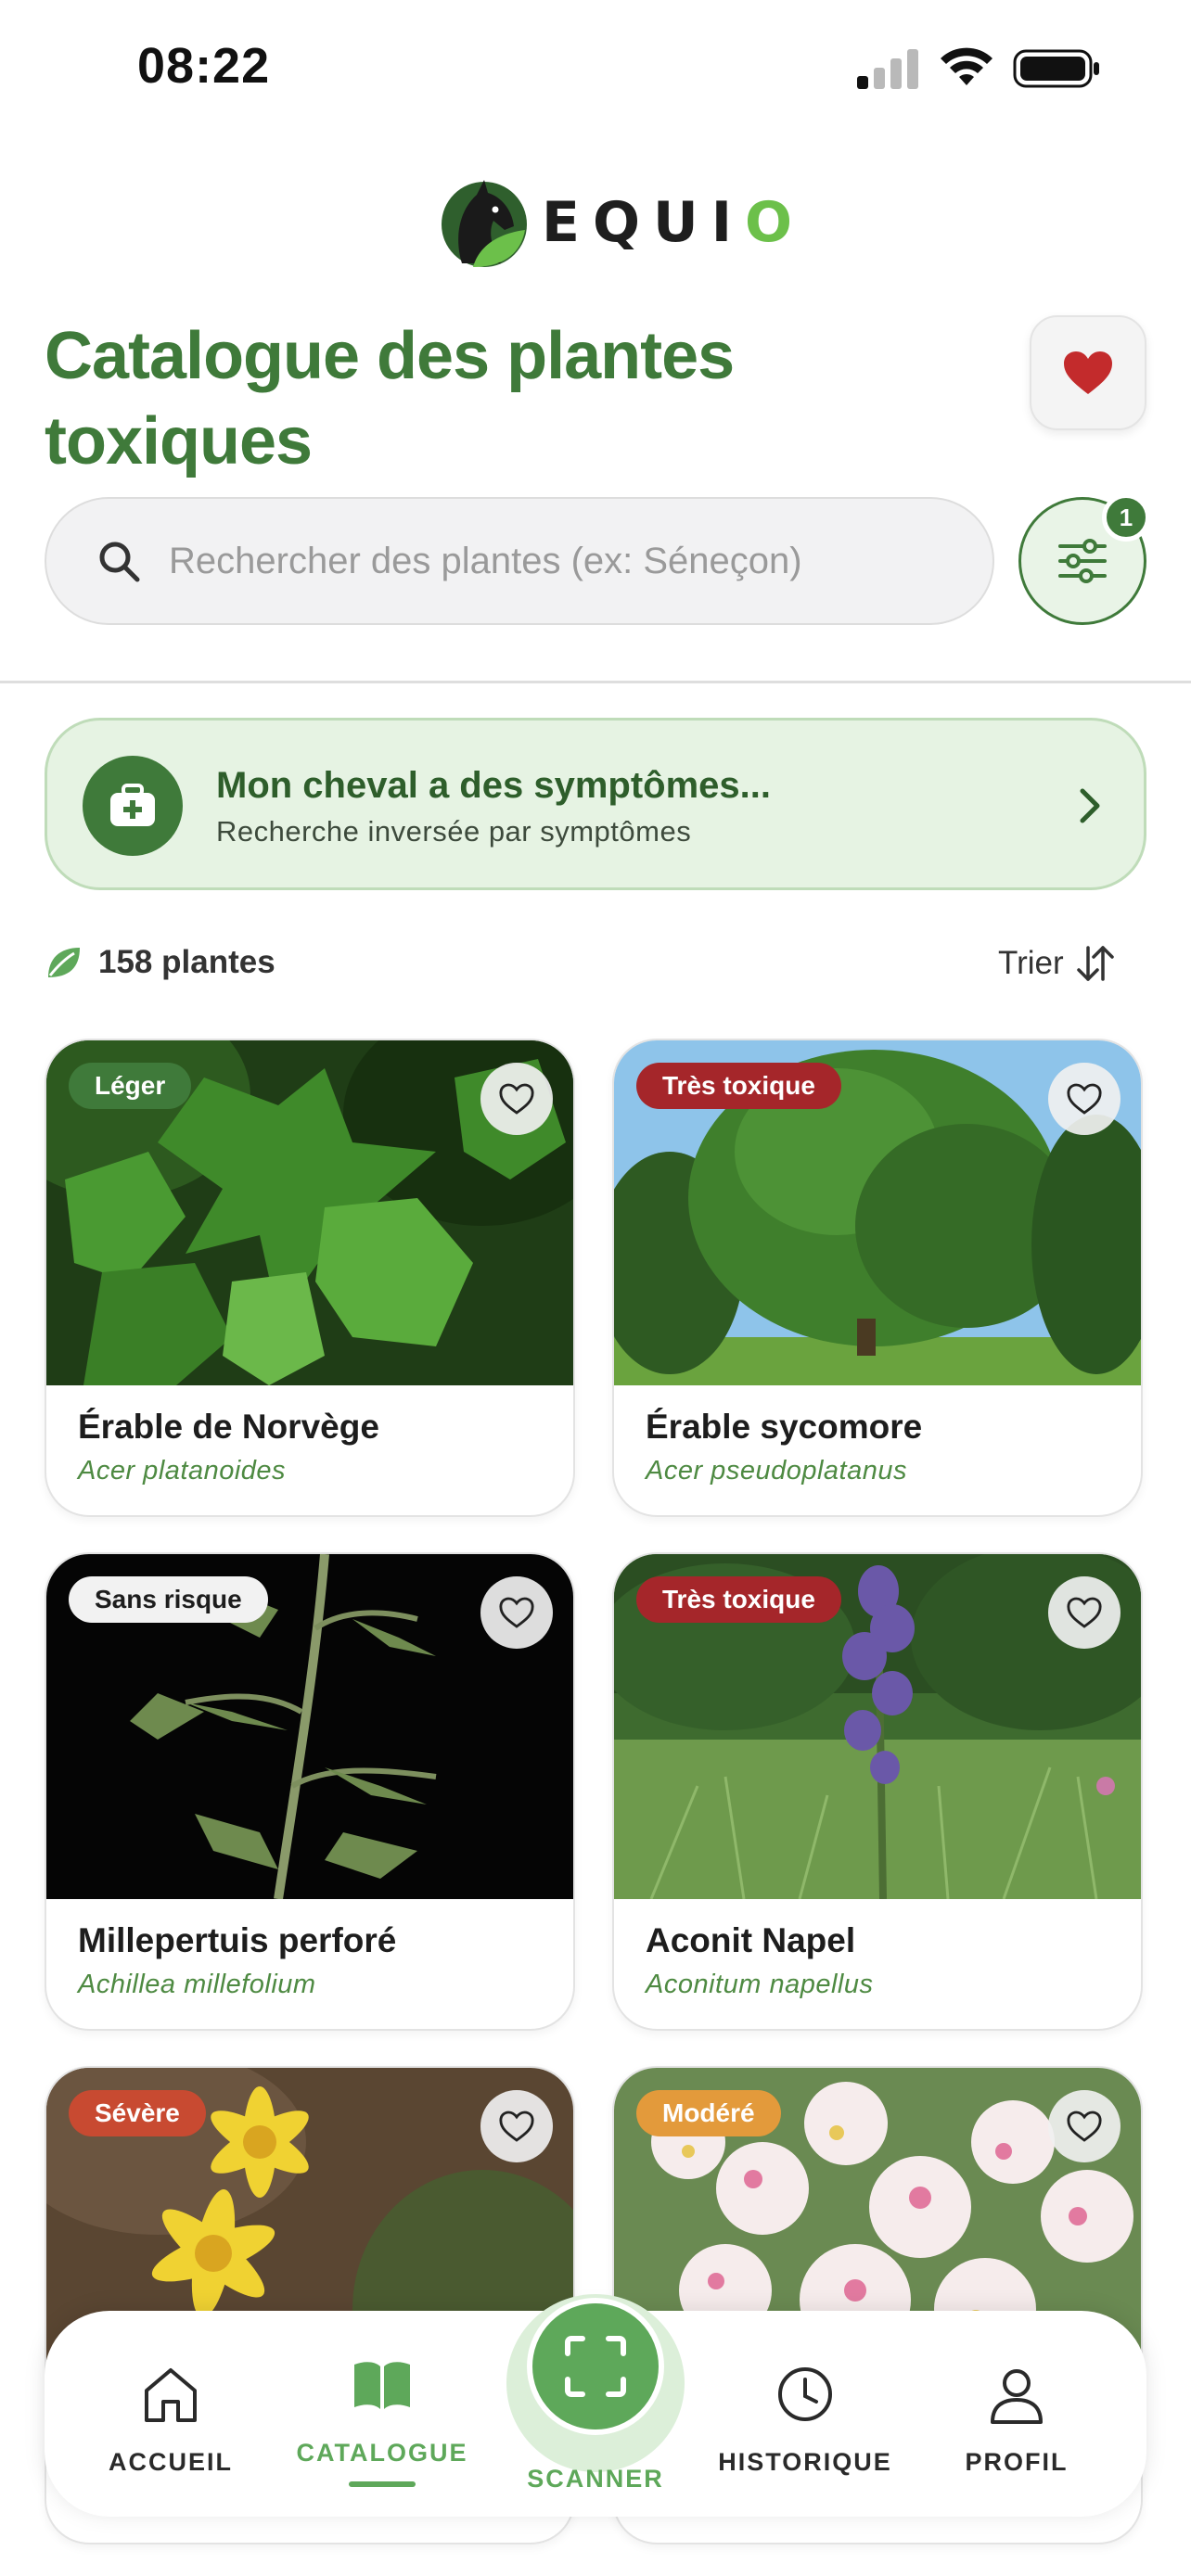  What do you see at coordinates (382, 2414) in the screenshot?
I see `nav-catalogue: CATALOGUE` at bounding box center [382, 2414].